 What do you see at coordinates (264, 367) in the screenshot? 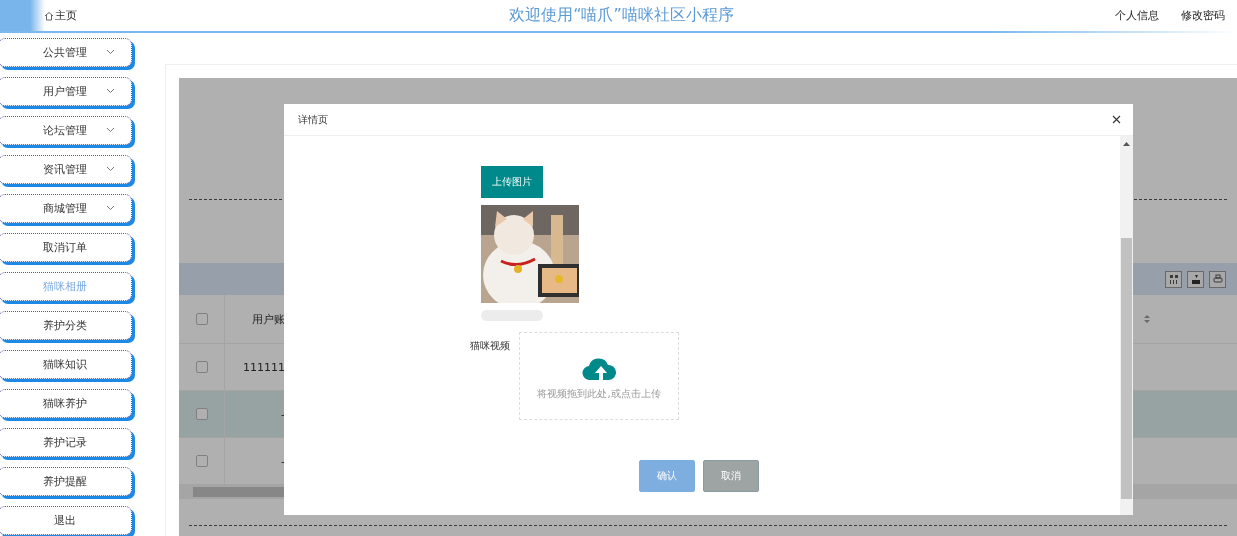
I see `table-cell: 111111` at bounding box center [264, 367].